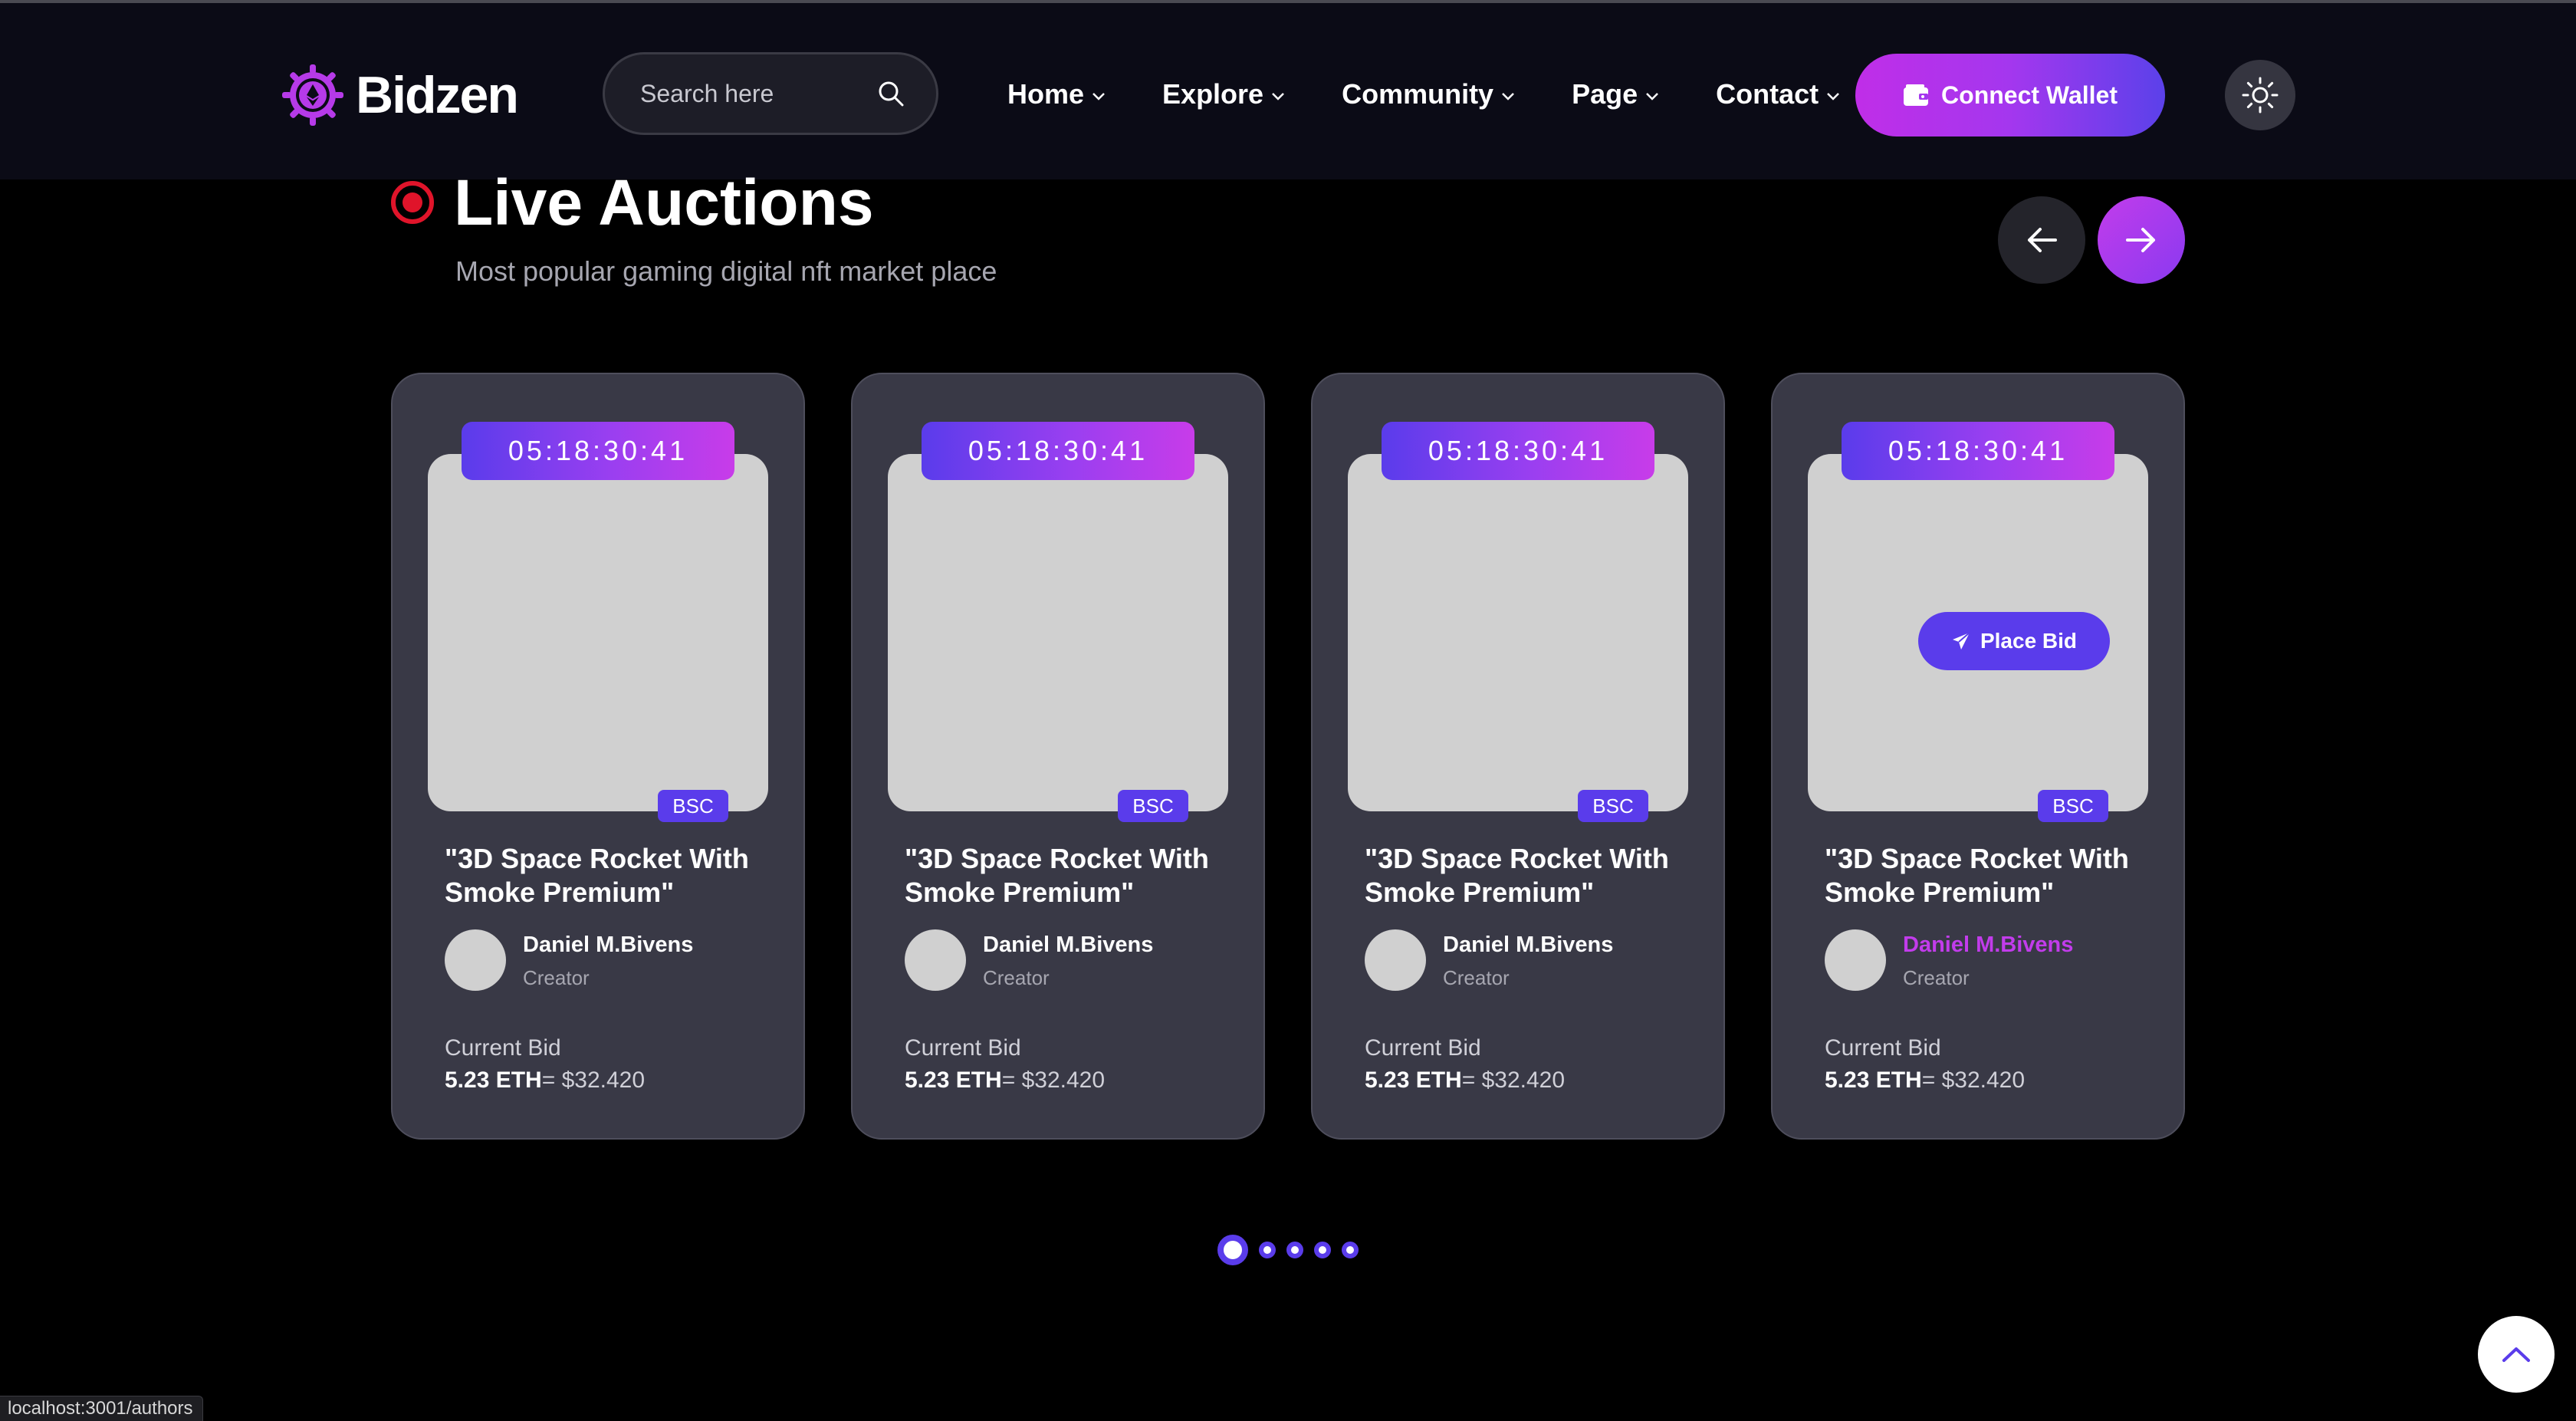 The width and height of the screenshot is (2576, 1421). What do you see at coordinates (413, 203) in the screenshot?
I see `live-indicator-icon` at bounding box center [413, 203].